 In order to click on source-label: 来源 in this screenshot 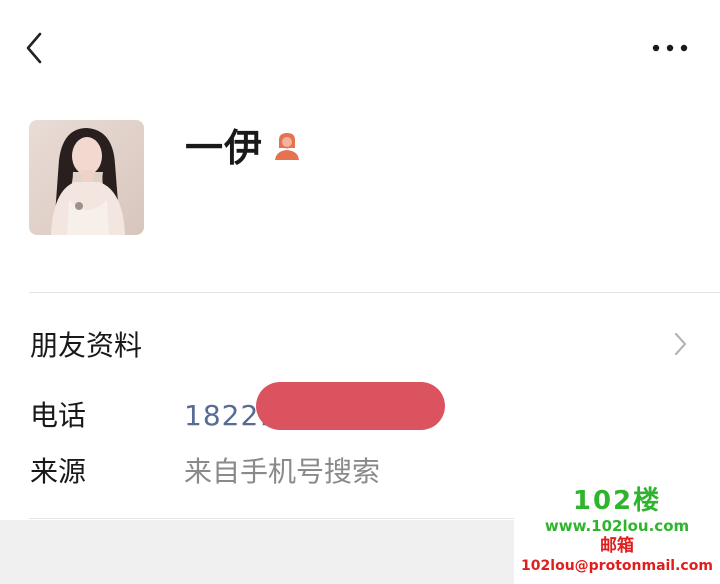, I will do `click(58, 471)`.